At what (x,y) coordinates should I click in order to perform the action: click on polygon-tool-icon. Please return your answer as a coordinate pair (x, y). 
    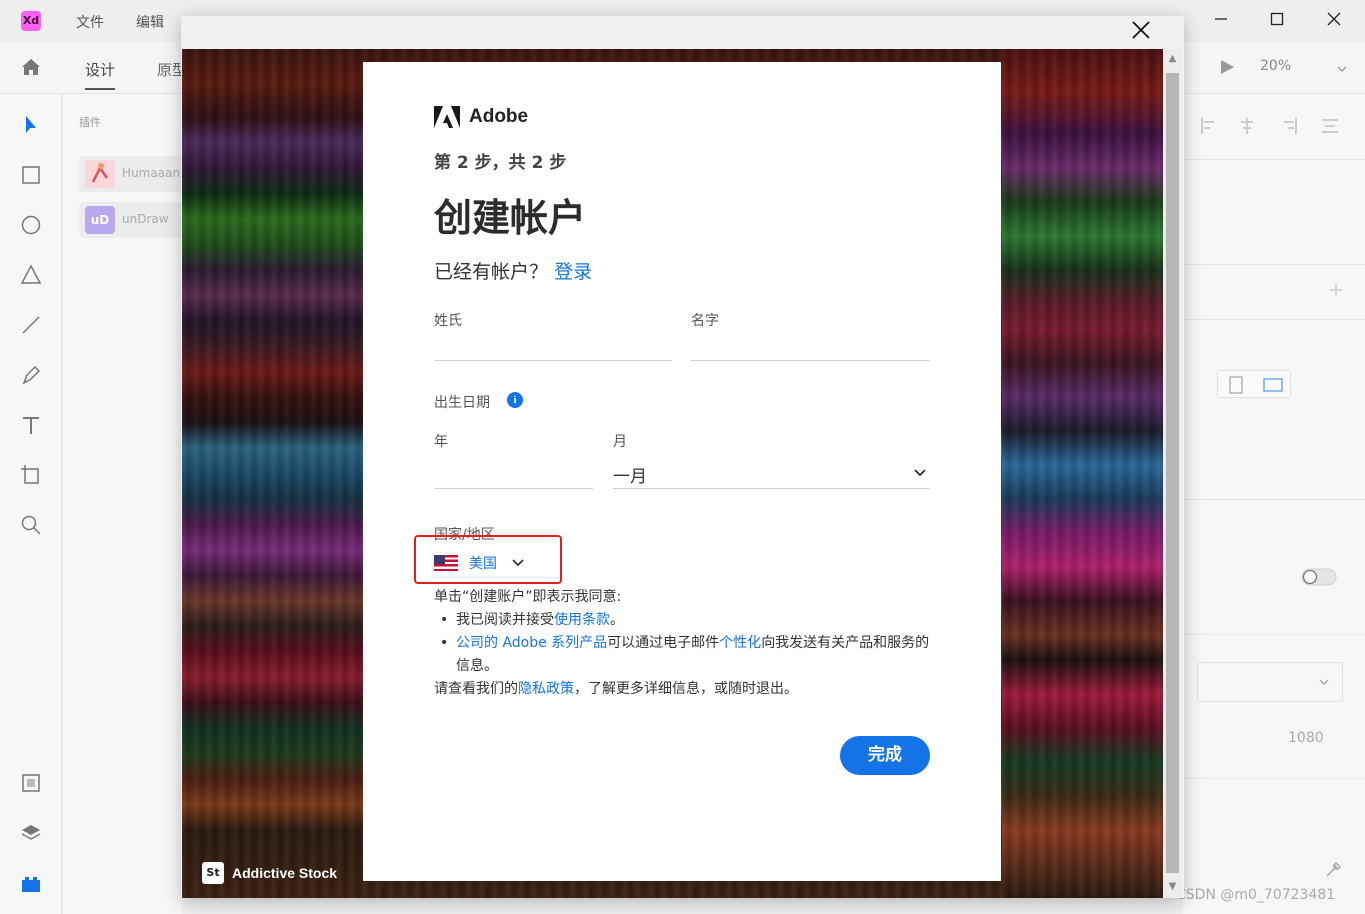
    Looking at the image, I should click on (31, 275).